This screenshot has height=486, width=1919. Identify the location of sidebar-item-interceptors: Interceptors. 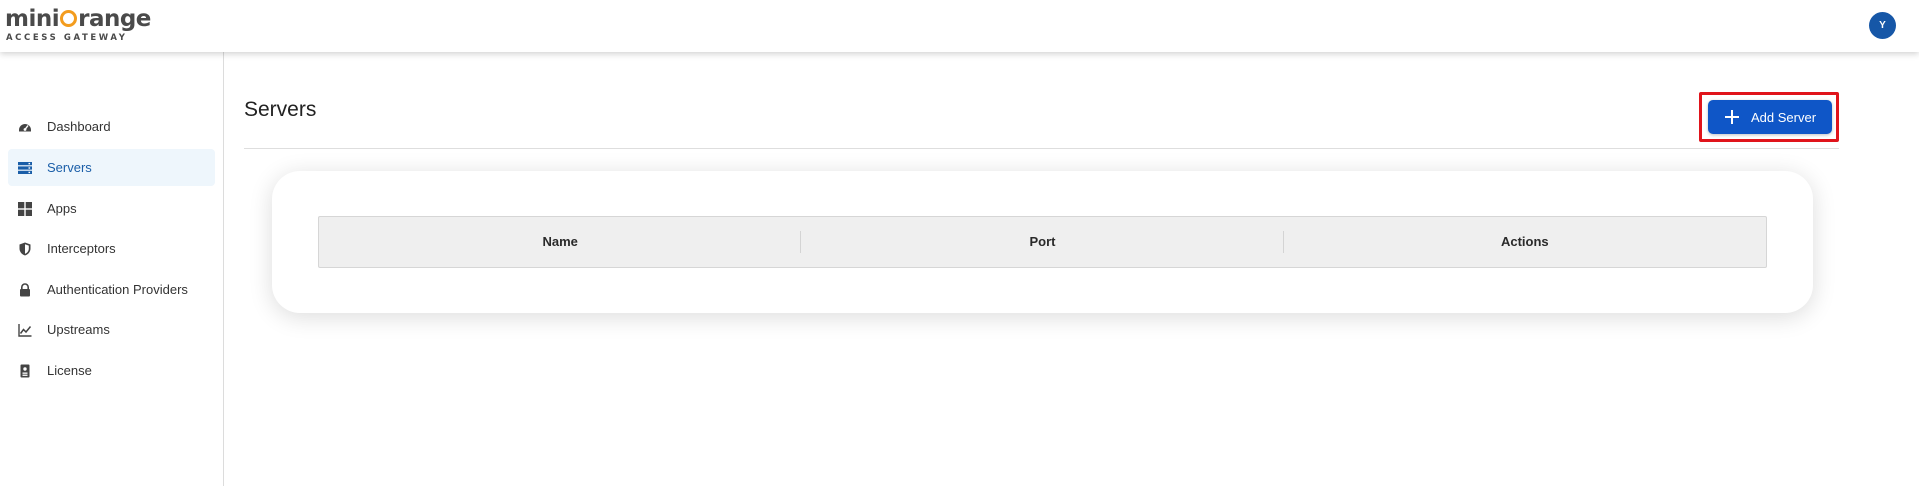
(111, 248).